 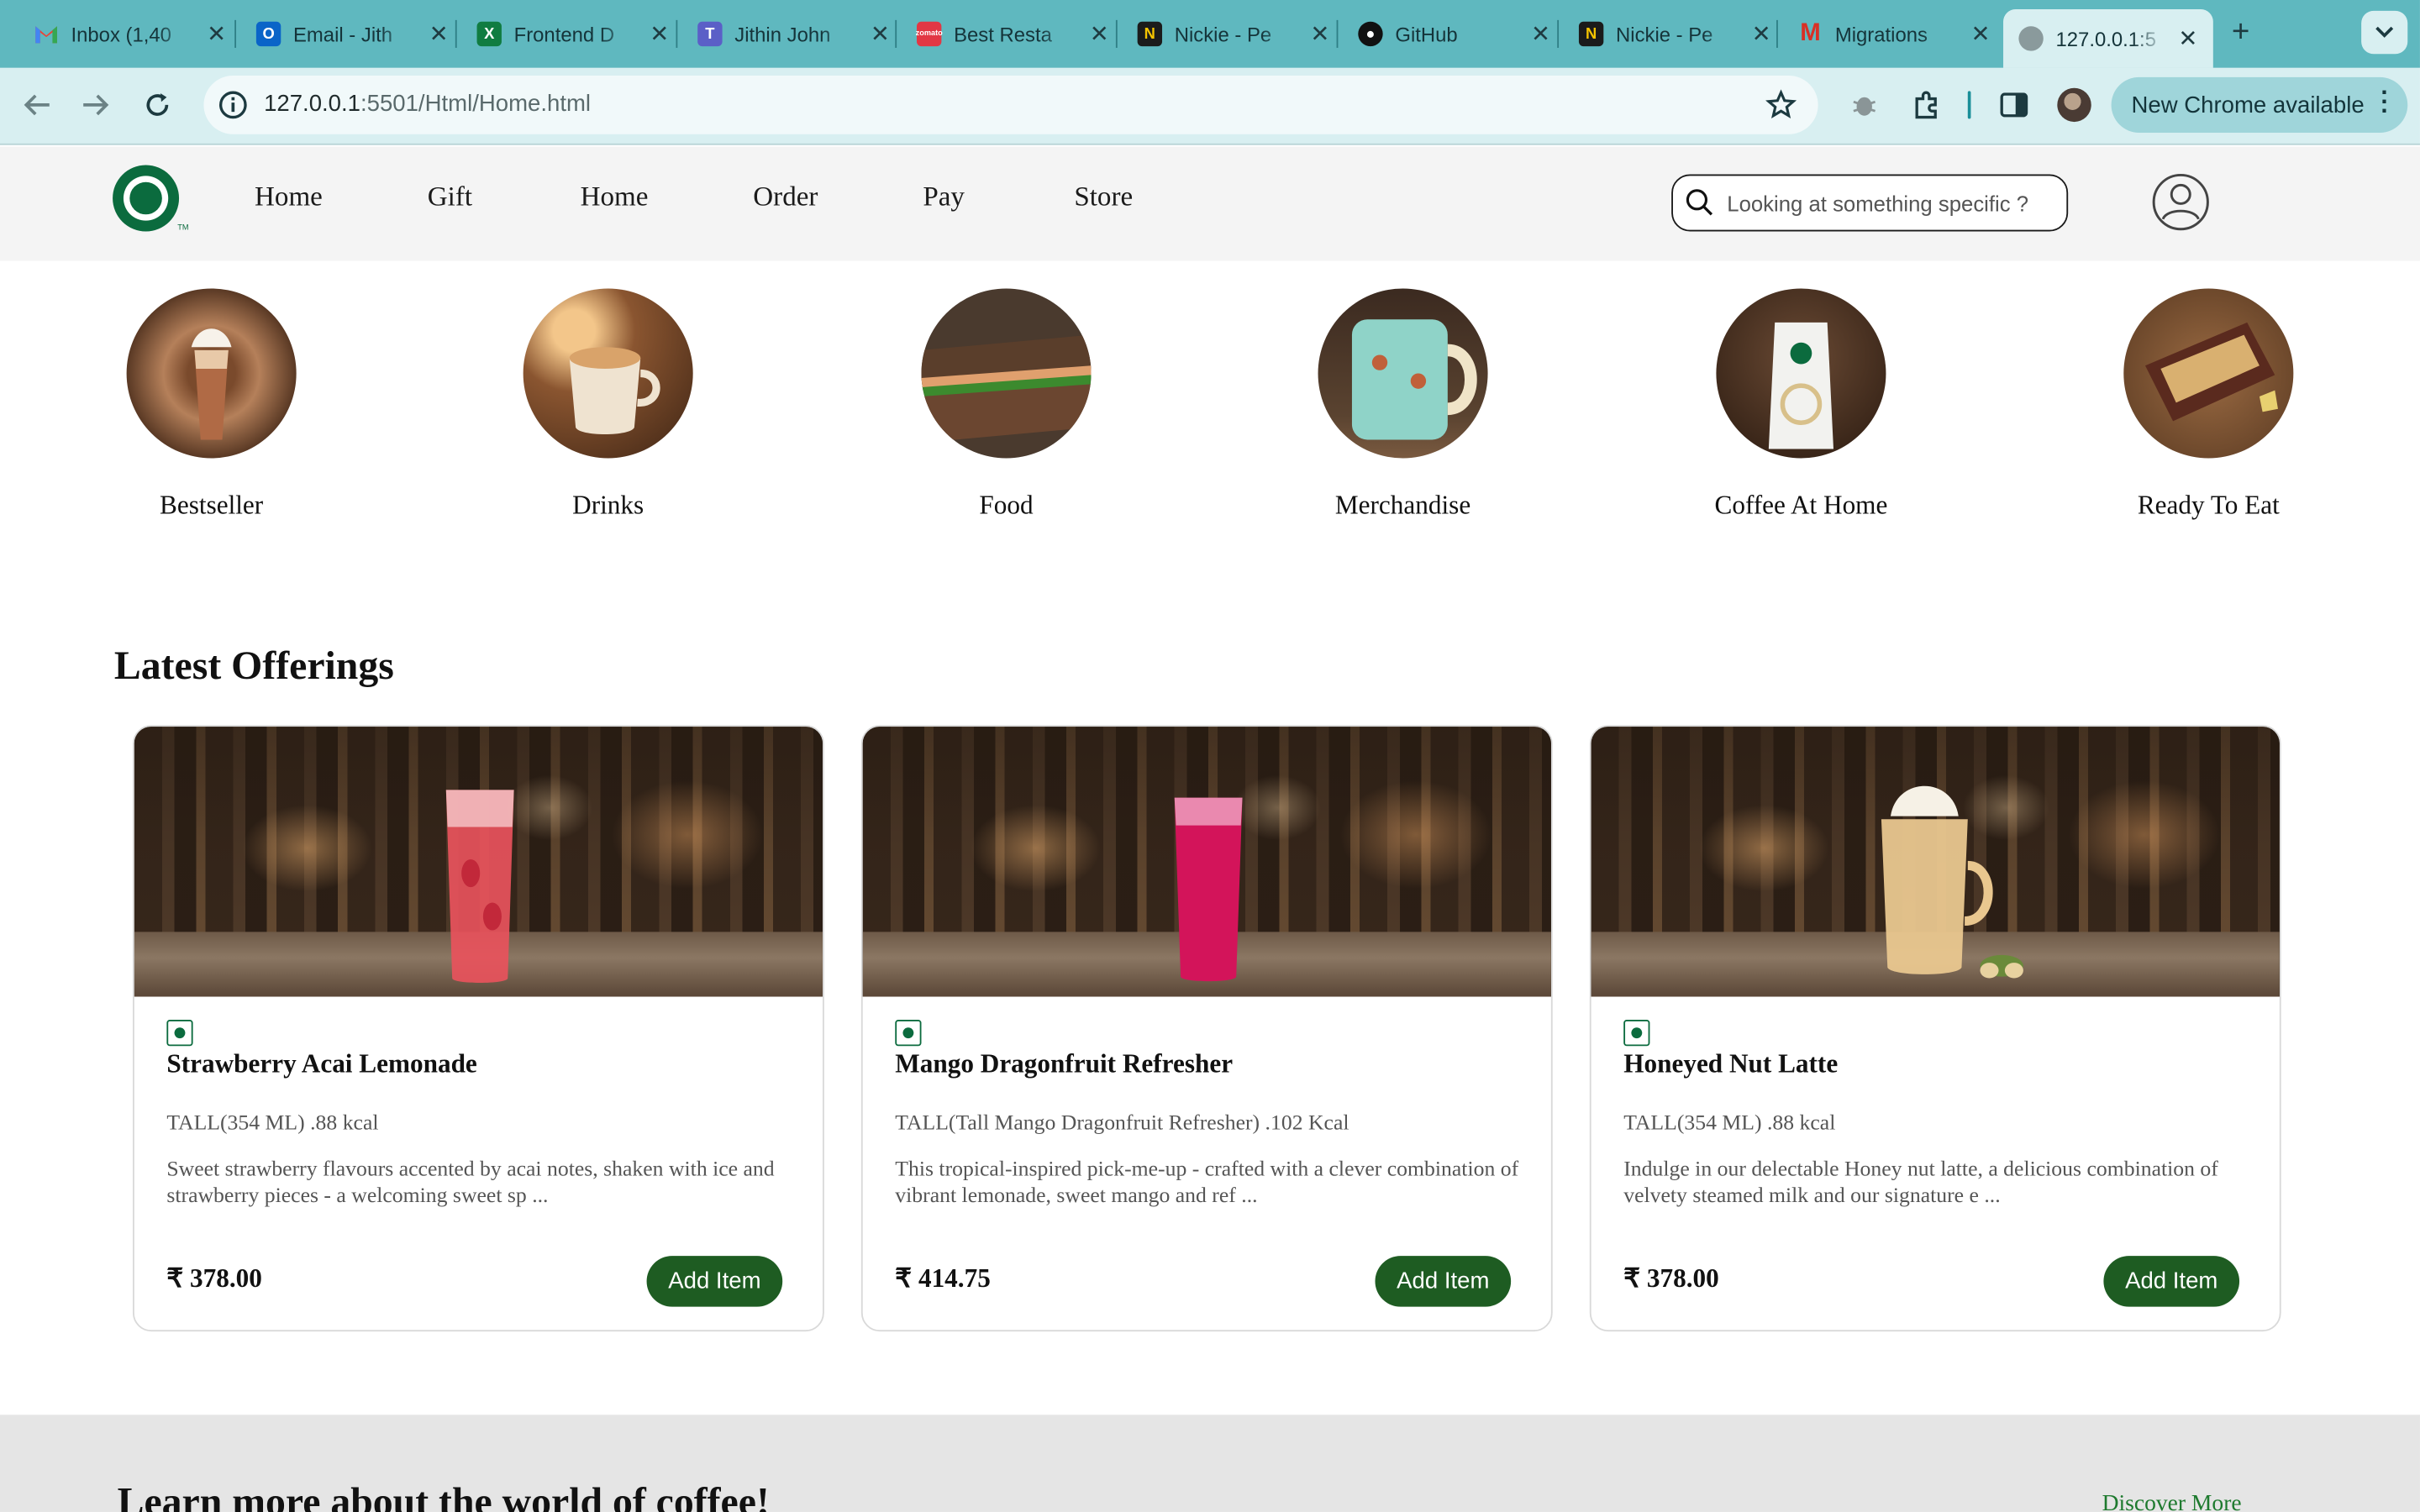 What do you see at coordinates (321, 1063) in the screenshot?
I see `product-name: Strawberry Acai Lemonade` at bounding box center [321, 1063].